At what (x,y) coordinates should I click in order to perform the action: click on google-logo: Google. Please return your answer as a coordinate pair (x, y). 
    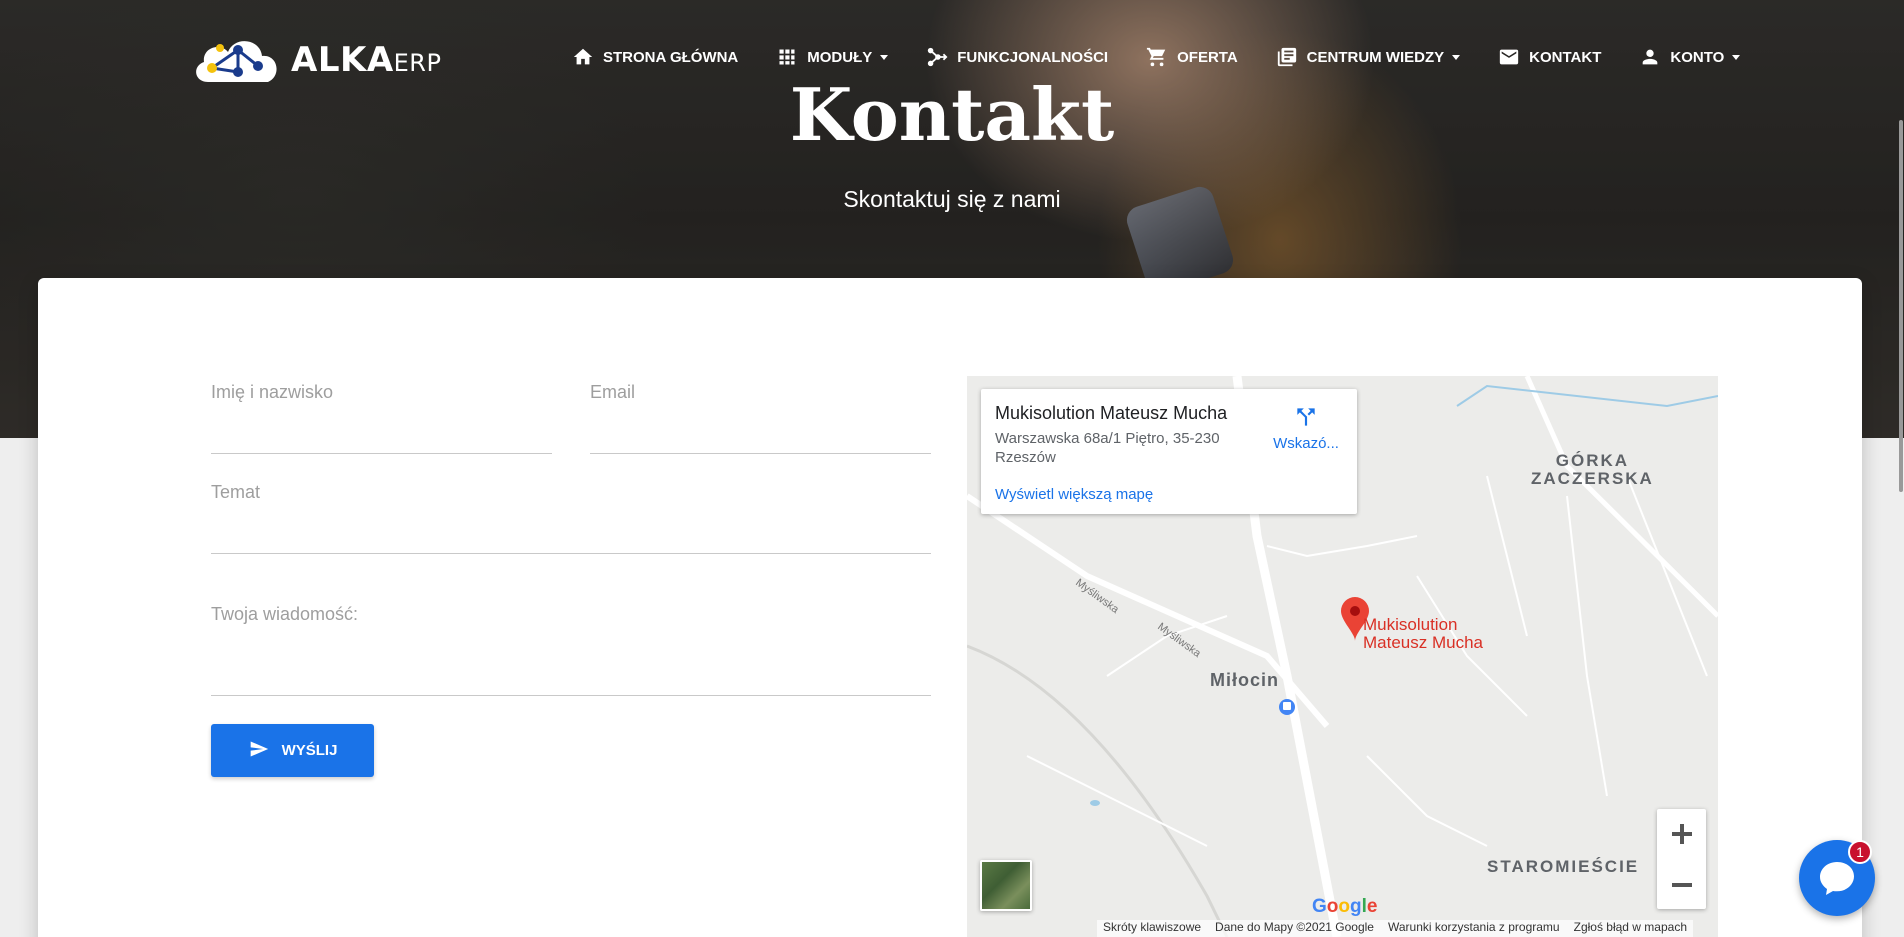
    Looking at the image, I should click on (1345, 906).